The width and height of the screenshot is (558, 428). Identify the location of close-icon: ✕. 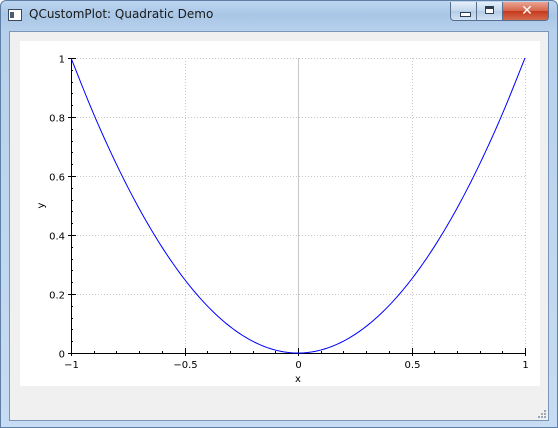
(527, 11).